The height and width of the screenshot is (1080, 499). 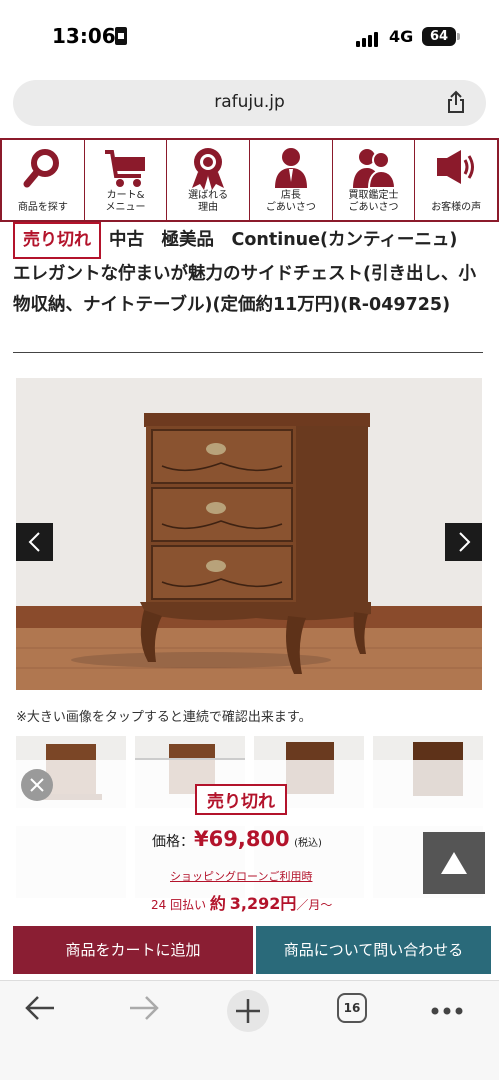 What do you see at coordinates (373, 950) in the screenshot?
I see `product-inquiry-button: 商品について問い合わせる` at bounding box center [373, 950].